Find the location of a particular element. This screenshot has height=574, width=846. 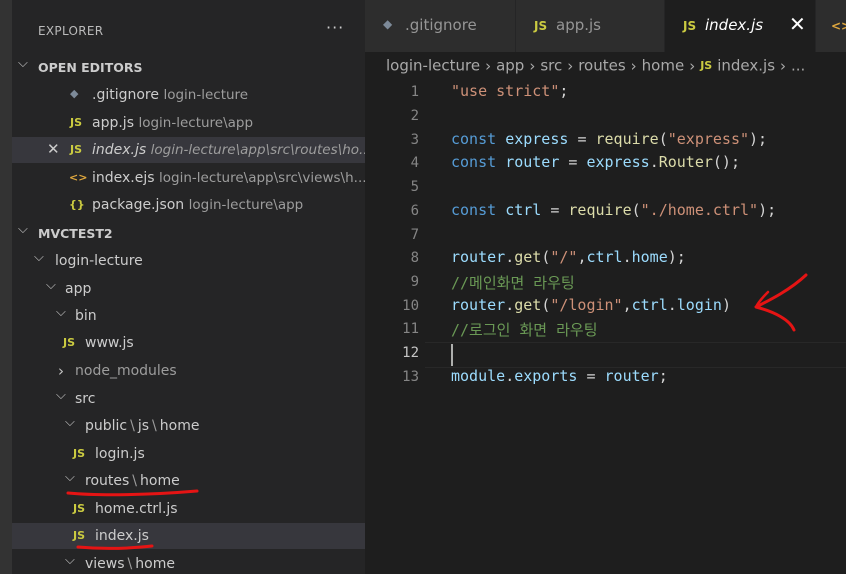

tree-folder-public-js-home: ⌵ public \ js \ home is located at coordinates (188, 426).